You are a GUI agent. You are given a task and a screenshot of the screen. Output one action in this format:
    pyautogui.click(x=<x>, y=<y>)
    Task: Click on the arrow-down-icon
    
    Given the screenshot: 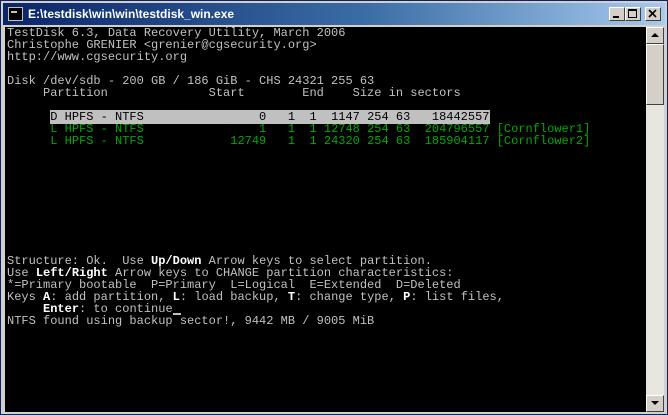 What is the action you would take?
    pyautogui.click(x=655, y=403)
    